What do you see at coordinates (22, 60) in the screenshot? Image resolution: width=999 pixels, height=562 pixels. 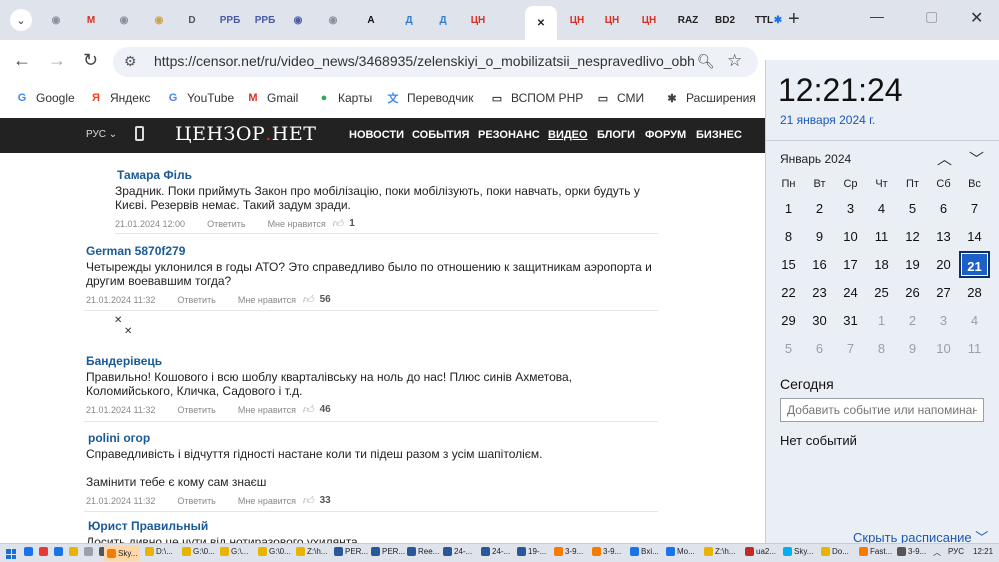 I see `back-button: ←` at bounding box center [22, 60].